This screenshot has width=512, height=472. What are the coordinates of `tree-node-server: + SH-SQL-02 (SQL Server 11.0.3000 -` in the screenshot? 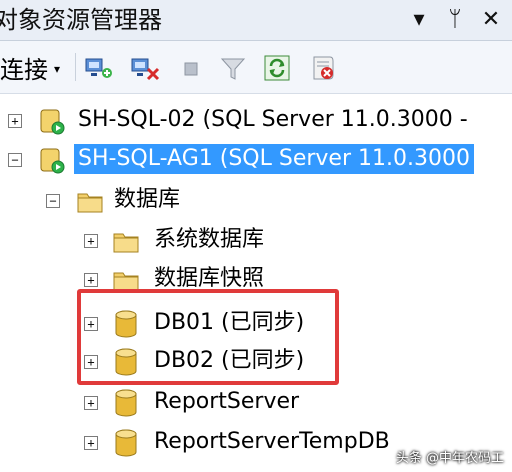 It's located at (256, 120).